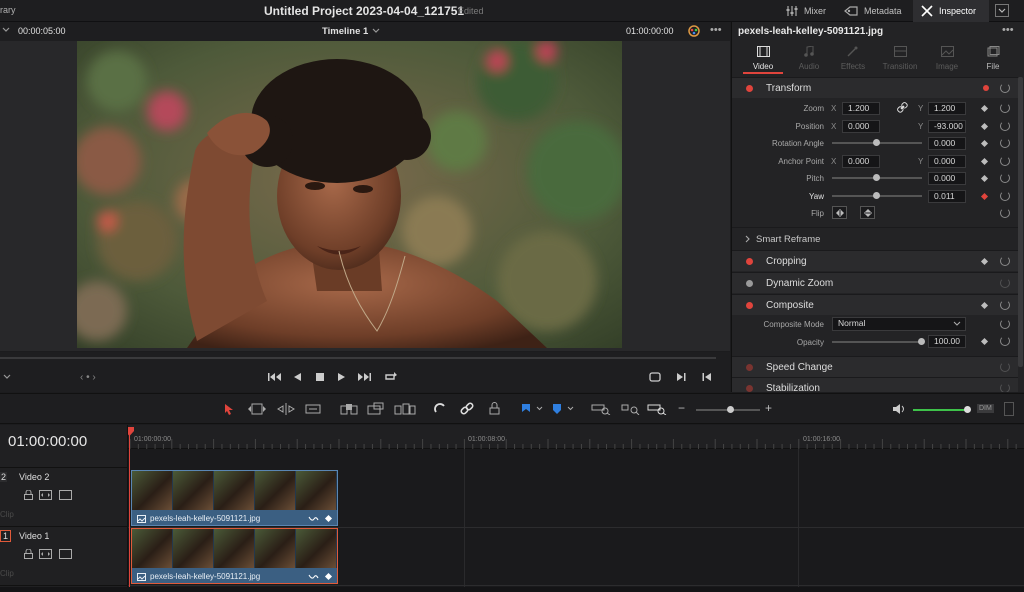 This screenshot has height=592, width=1024. I want to click on tab-file: File, so click(993, 59).